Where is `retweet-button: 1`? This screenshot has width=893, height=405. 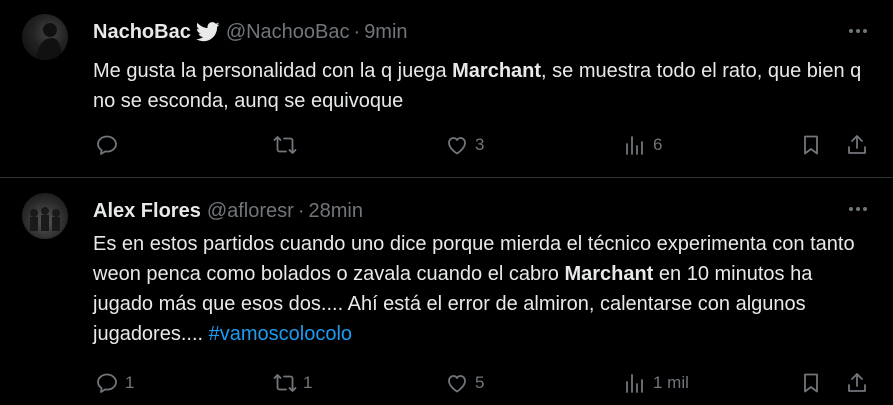
retweet-button: 1 is located at coordinates (292, 383).